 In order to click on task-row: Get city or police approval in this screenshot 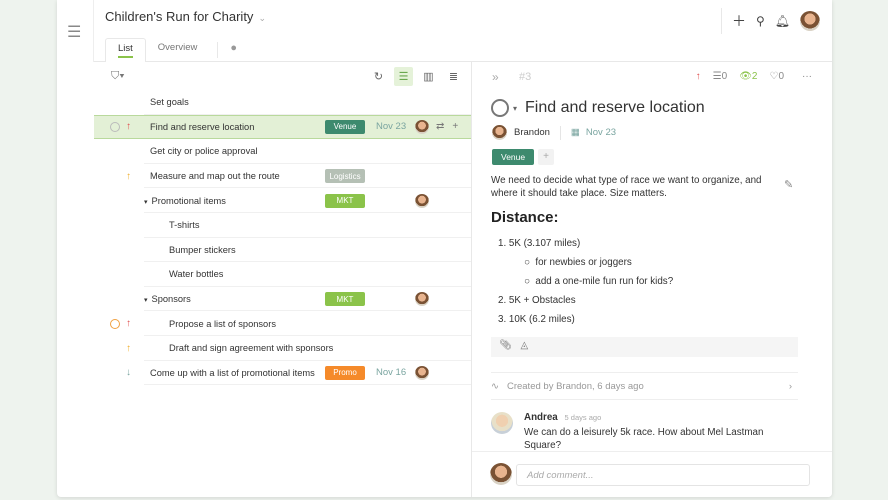, I will do `click(282, 151)`.